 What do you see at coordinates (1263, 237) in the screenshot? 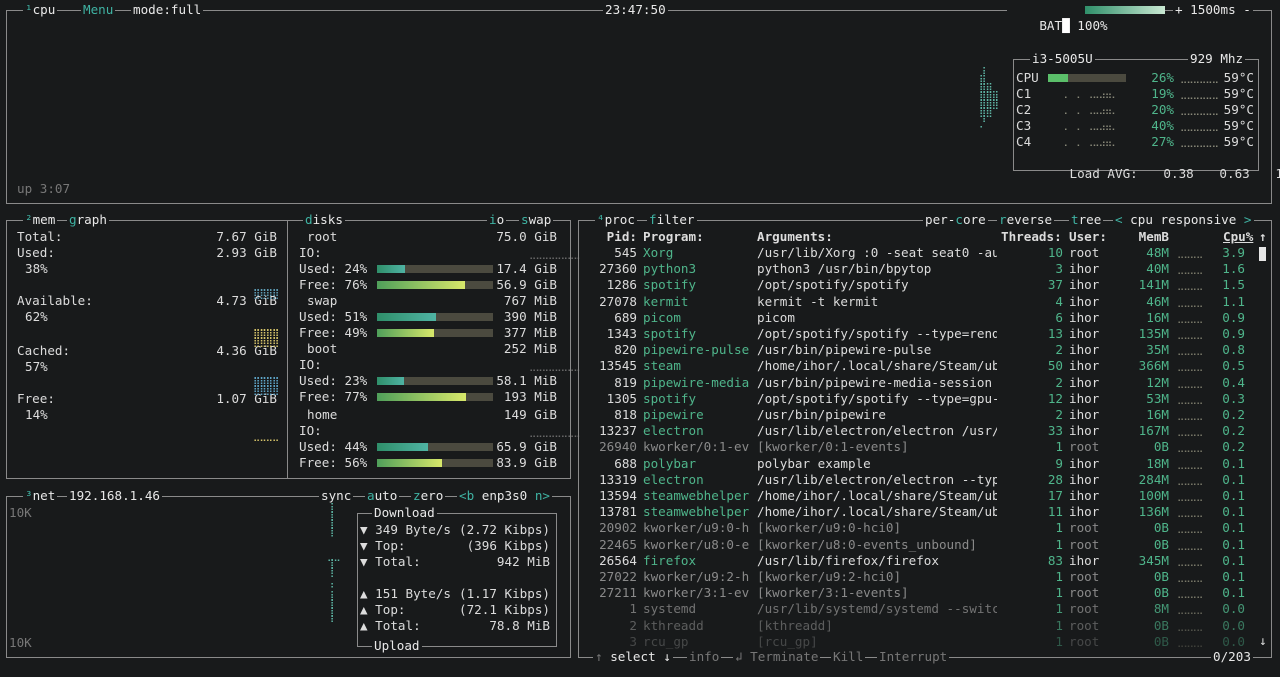
I see `scroll-up-icon: ↑` at bounding box center [1263, 237].